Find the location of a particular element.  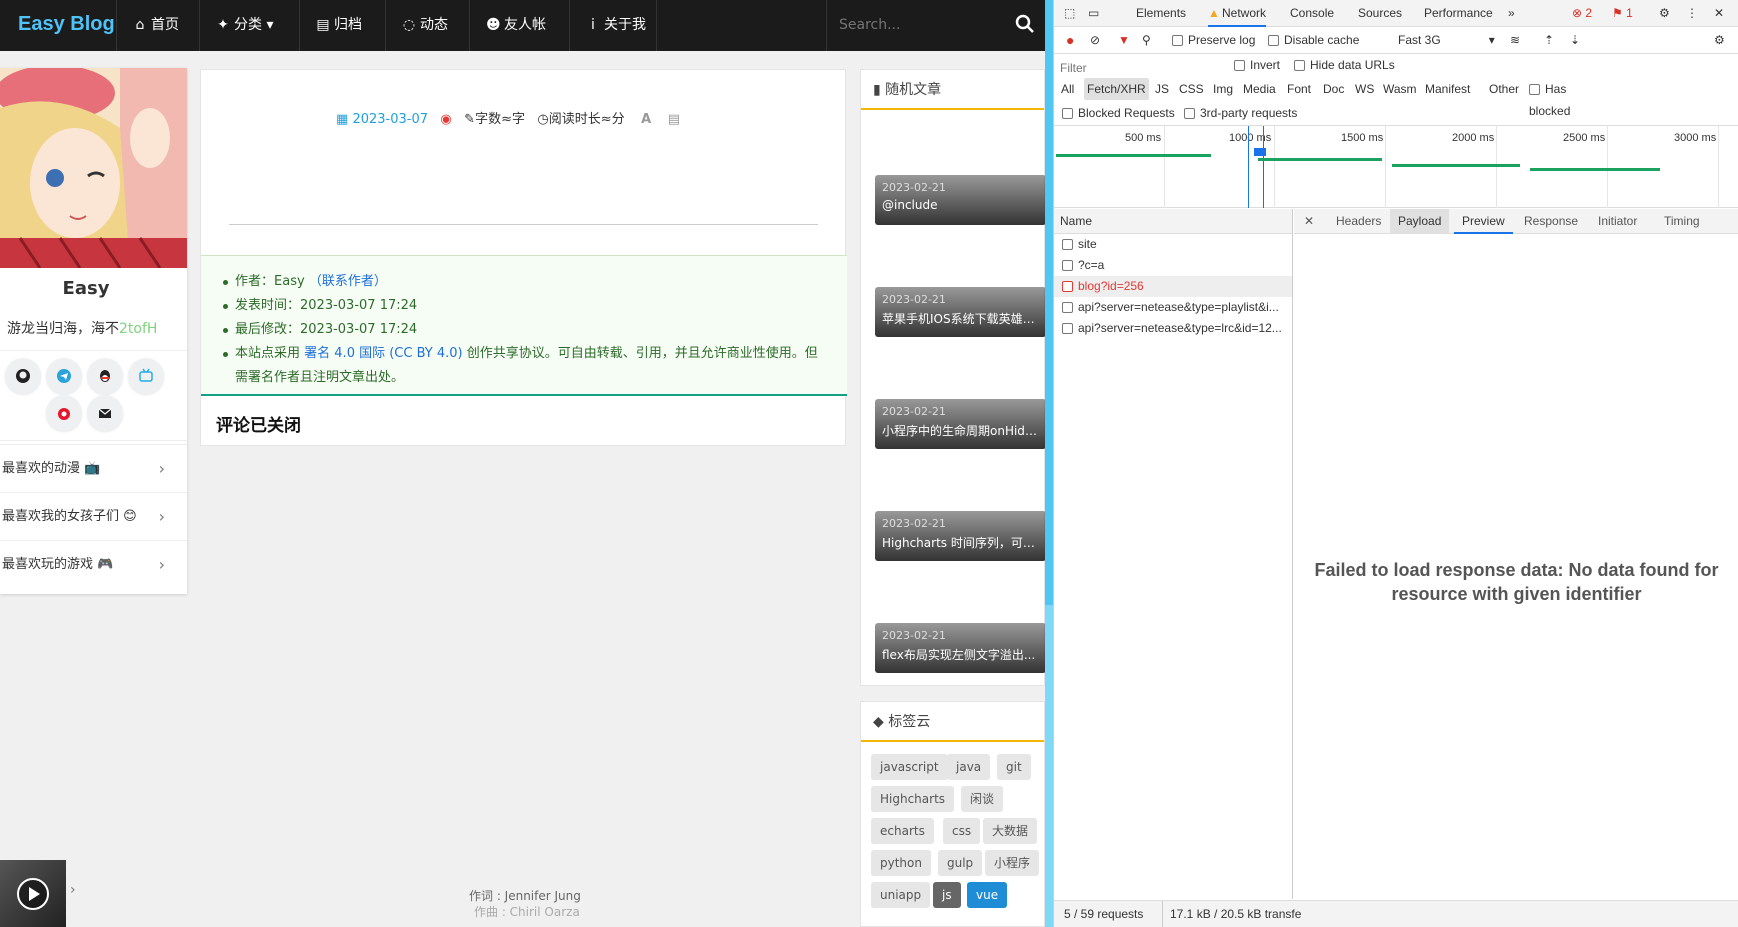

license-link: 署名 4.0 国际 (CC BY 4.0) is located at coordinates (383, 353).